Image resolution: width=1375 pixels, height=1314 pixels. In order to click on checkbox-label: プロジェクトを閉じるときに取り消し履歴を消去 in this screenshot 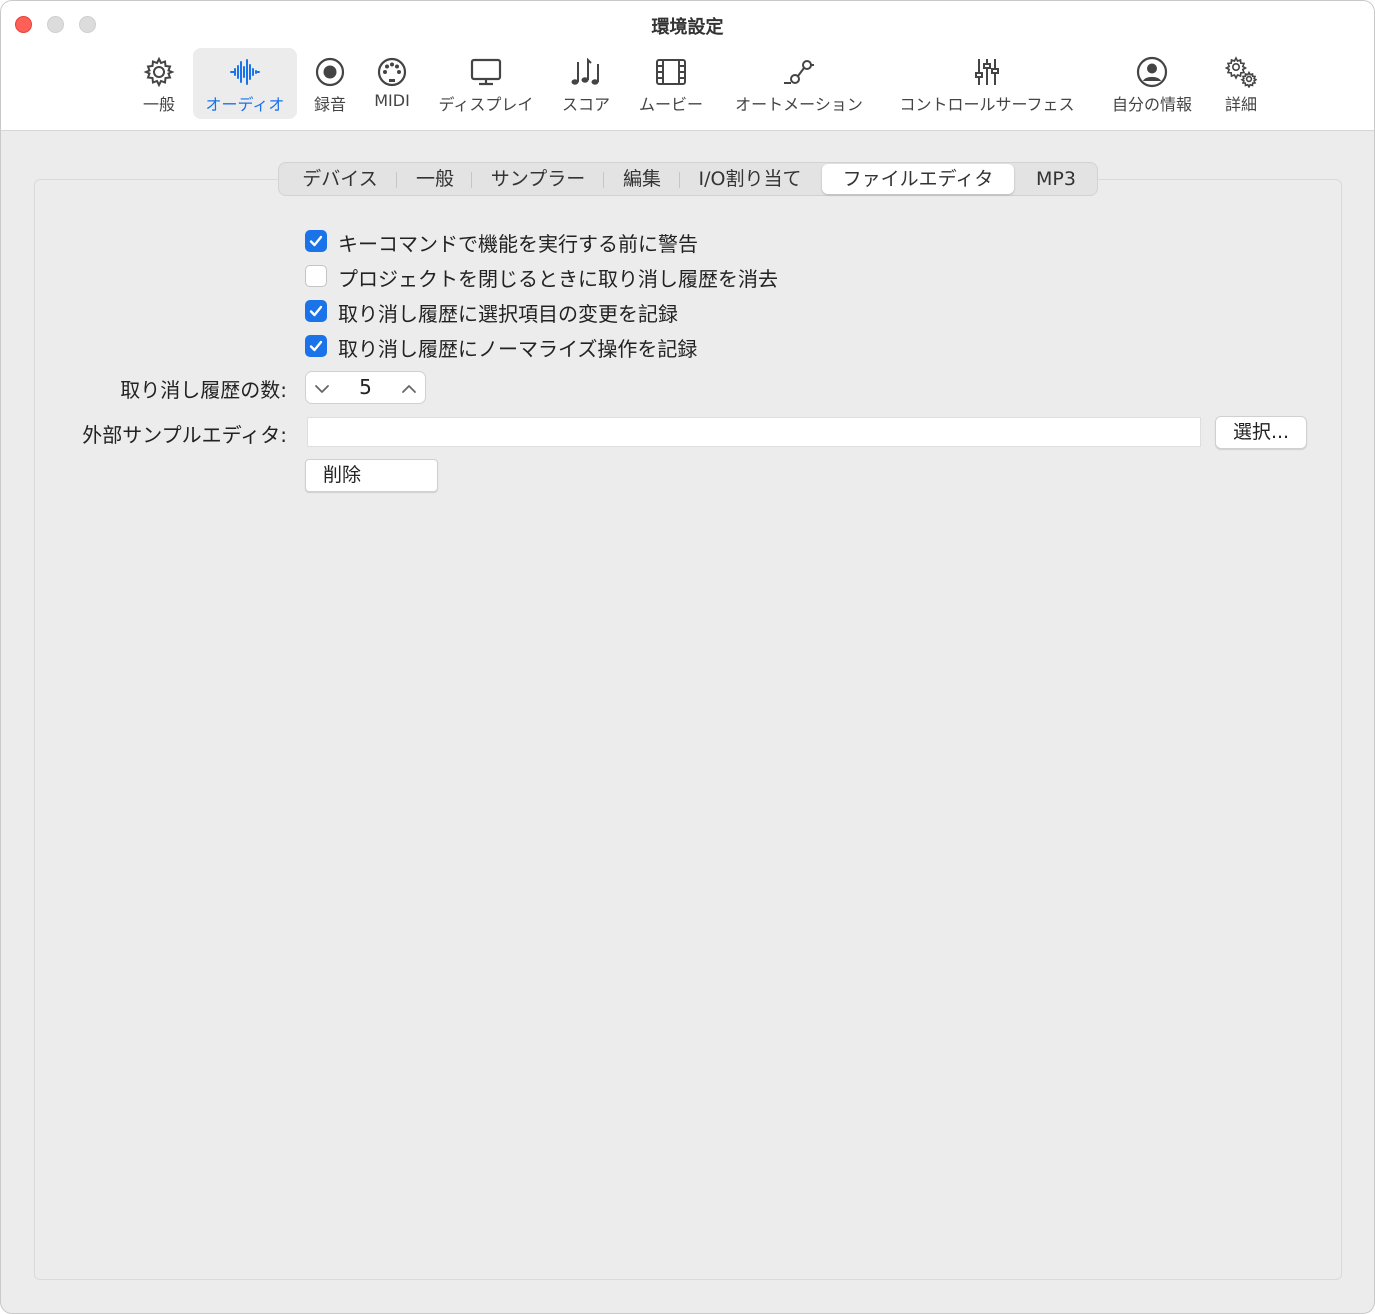, I will do `click(558, 279)`.